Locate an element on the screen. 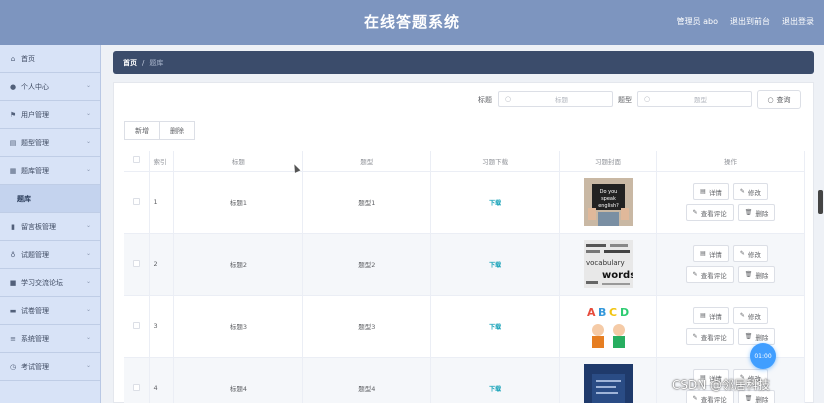  sidebar-item-8: ■ 学习交流论坛 ⌄ is located at coordinates (50, 283).